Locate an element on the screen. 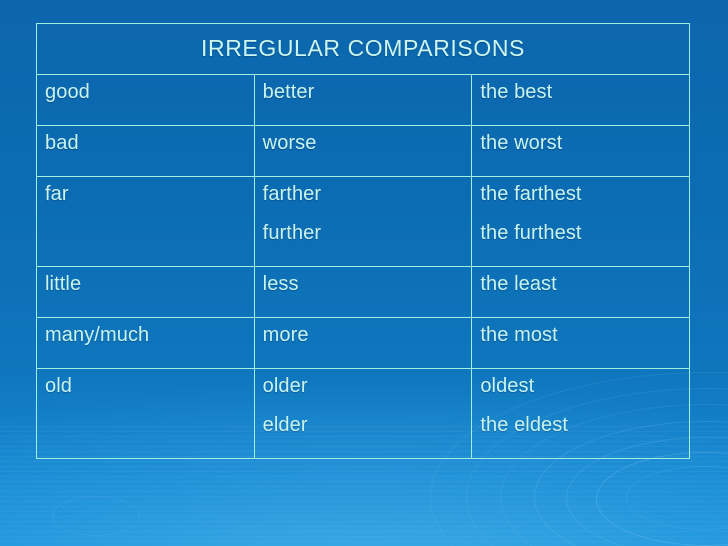 This screenshot has height=546, width=728. table-title: IRREGULAR COMPARISONS is located at coordinates (363, 49).